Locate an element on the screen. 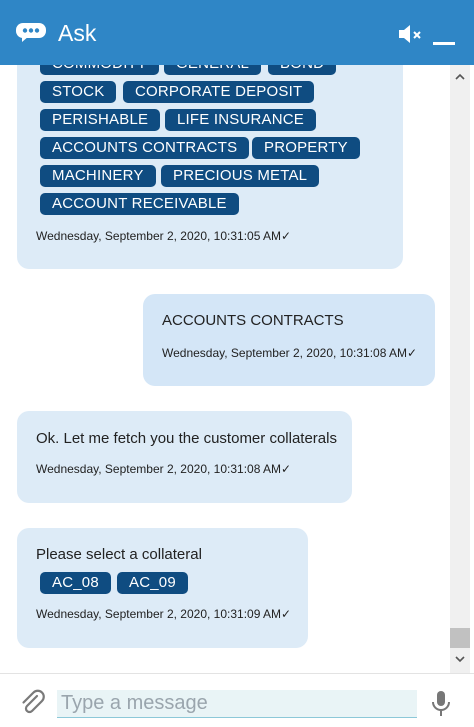  message-text: Please select a collateral is located at coordinates (119, 554).